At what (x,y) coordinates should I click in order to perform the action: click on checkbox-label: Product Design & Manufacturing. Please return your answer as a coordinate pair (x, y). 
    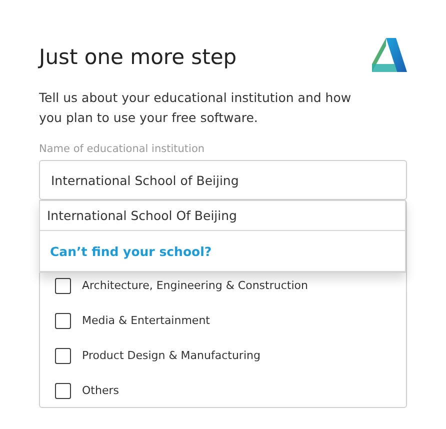
    Looking at the image, I should click on (171, 356).